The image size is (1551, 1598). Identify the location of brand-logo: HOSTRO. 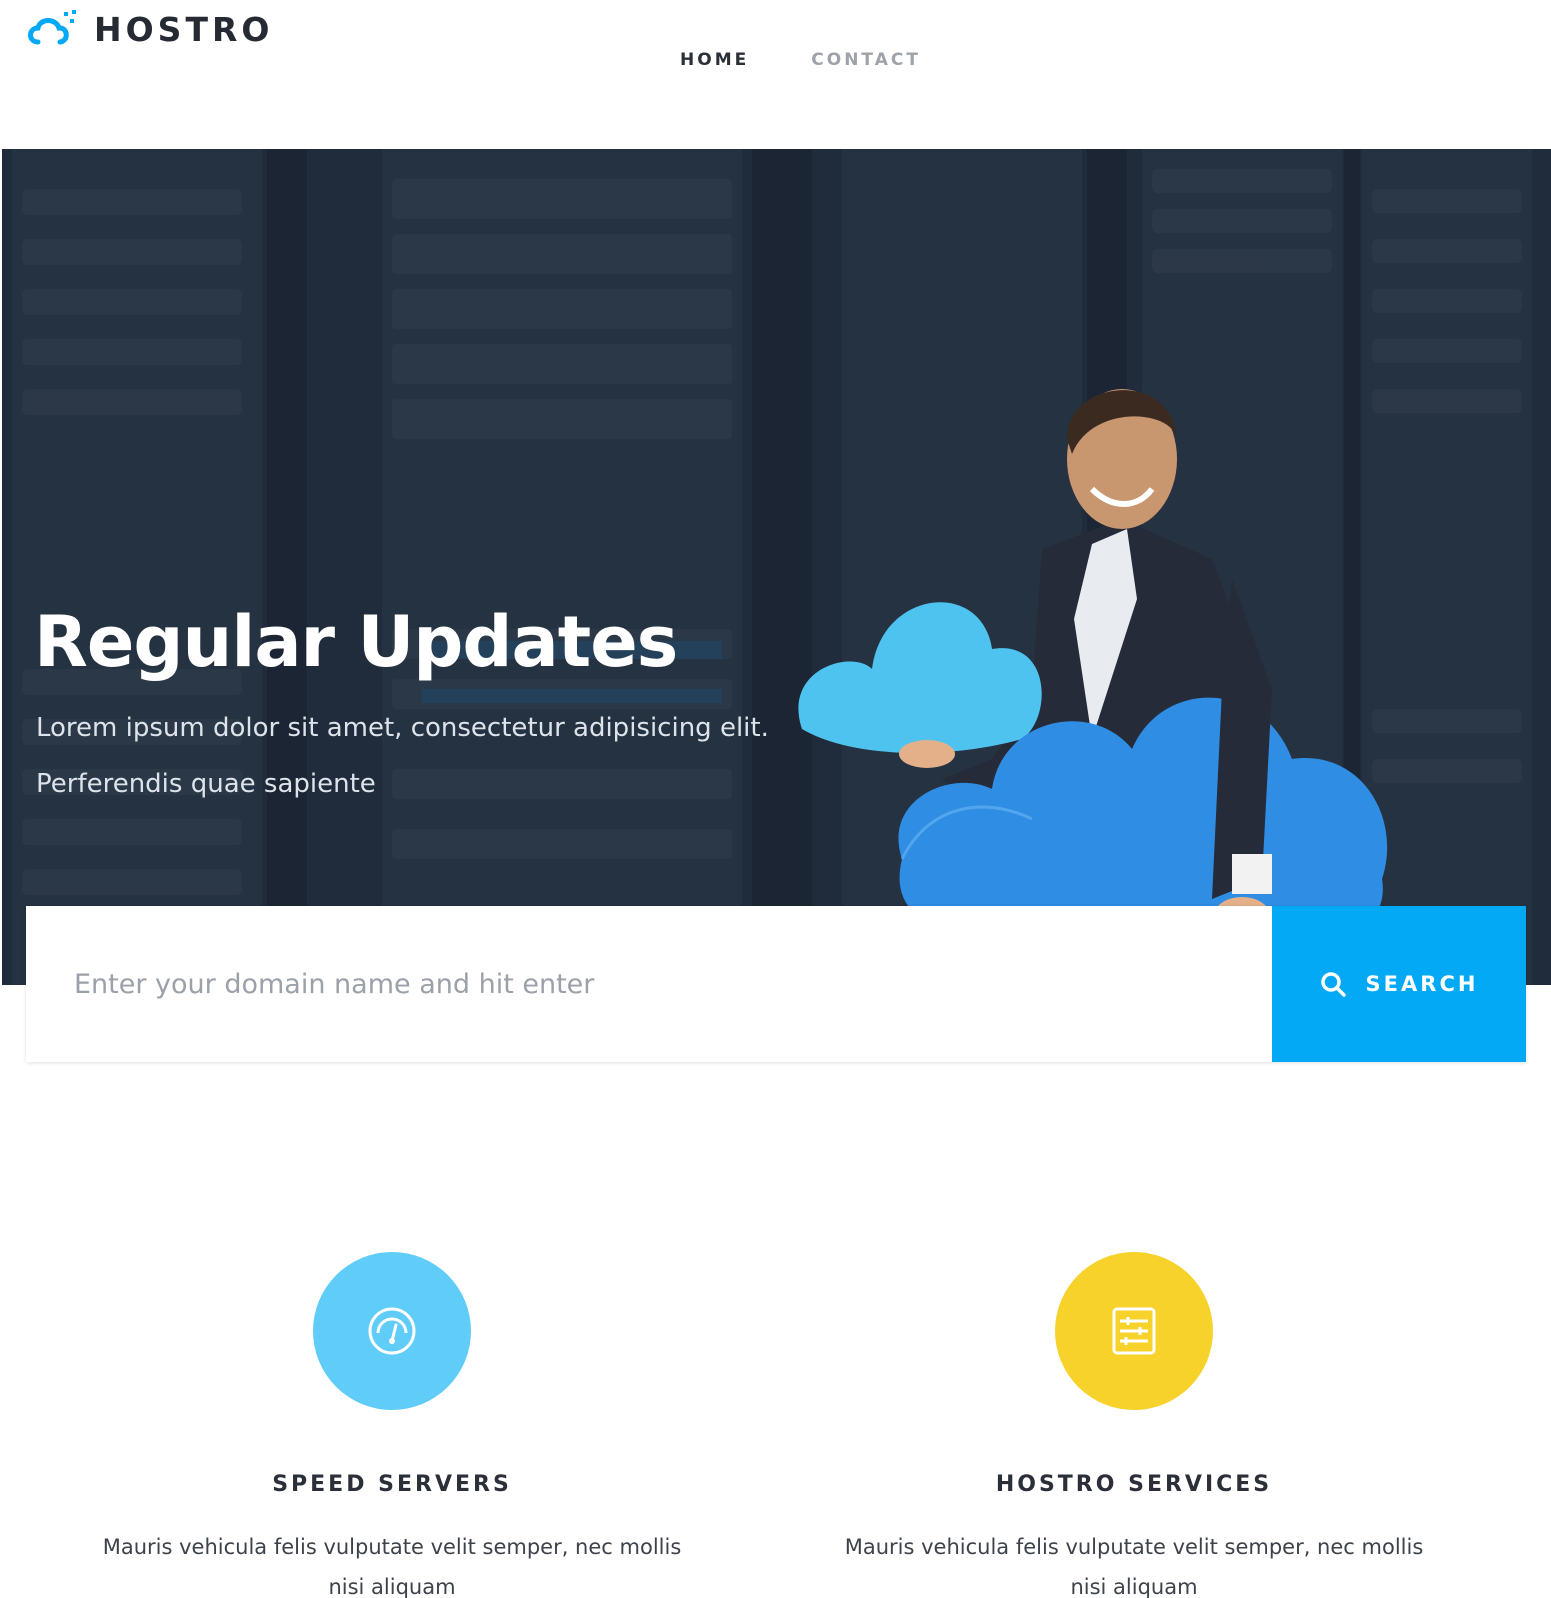
(148, 29).